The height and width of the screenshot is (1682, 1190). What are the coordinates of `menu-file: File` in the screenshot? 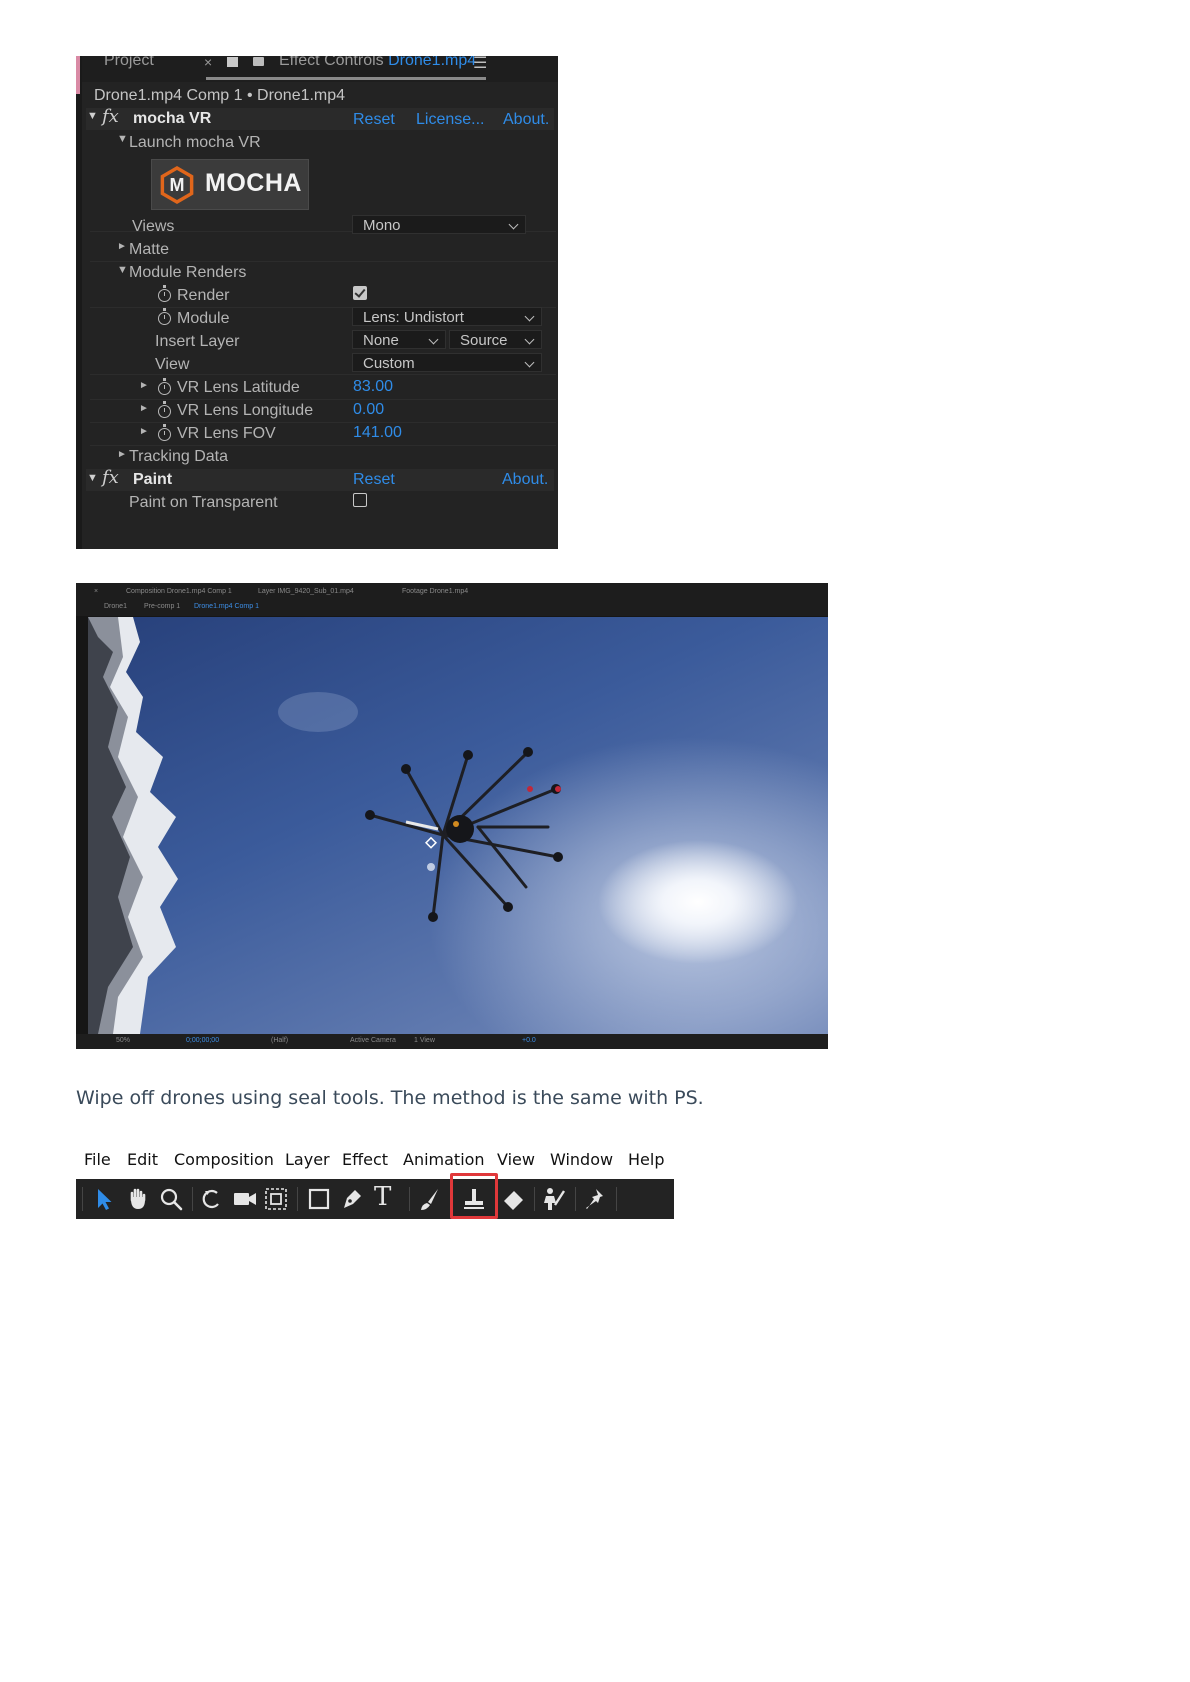 It's located at (97, 1159).